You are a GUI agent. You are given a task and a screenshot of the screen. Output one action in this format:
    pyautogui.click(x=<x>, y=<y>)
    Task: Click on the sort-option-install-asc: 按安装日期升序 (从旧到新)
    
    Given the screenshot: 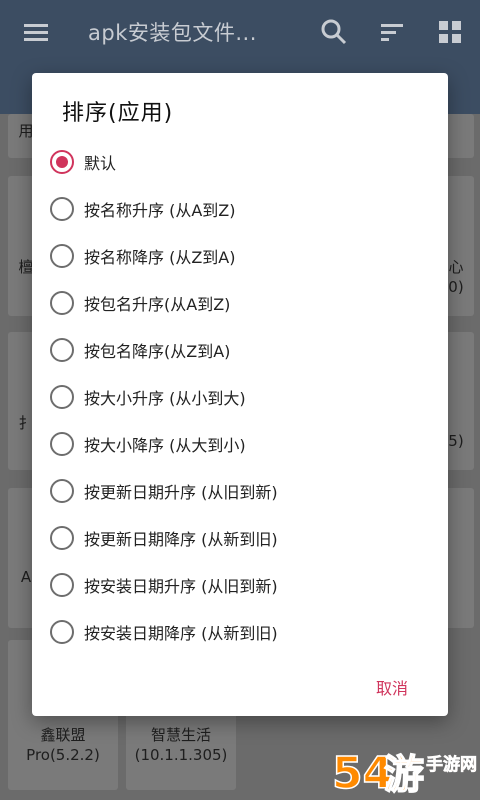 What is the action you would take?
    pyautogui.click(x=240, y=585)
    